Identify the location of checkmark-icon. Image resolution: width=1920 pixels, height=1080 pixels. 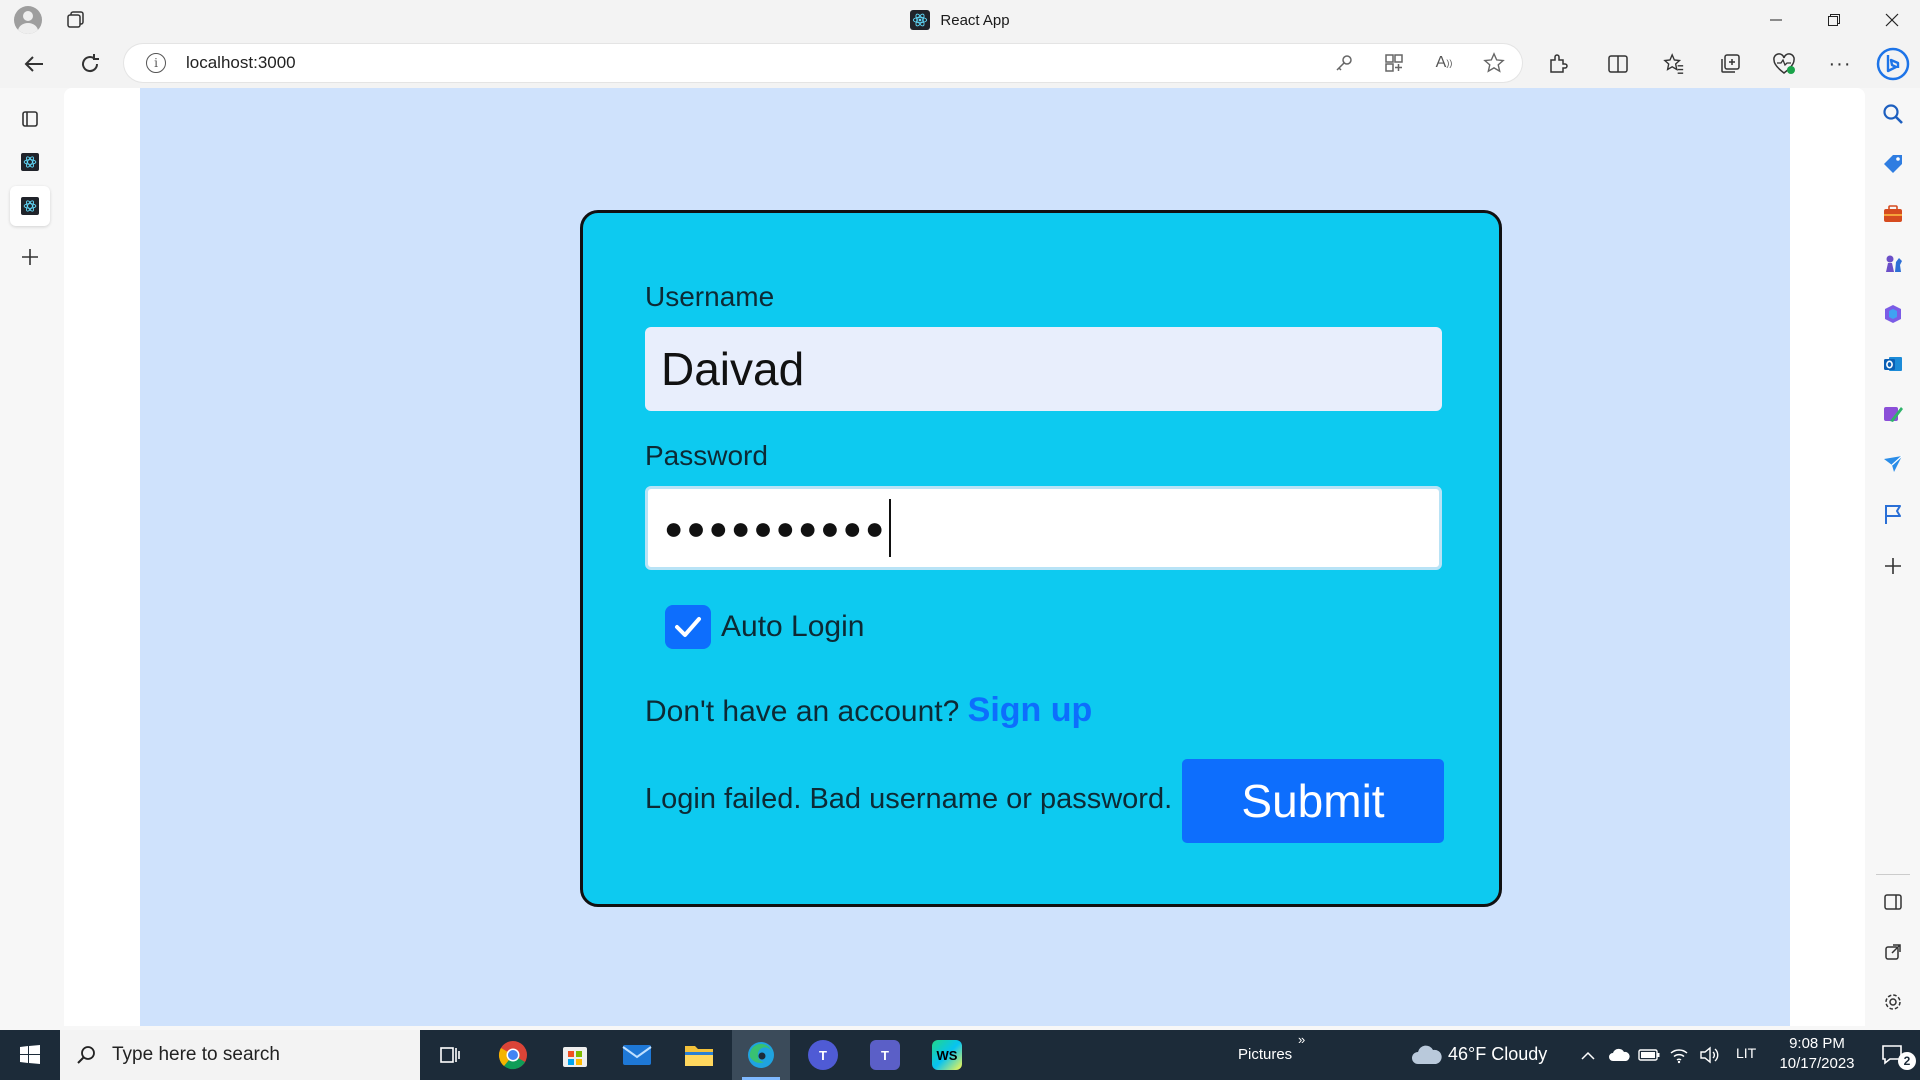
(688, 627).